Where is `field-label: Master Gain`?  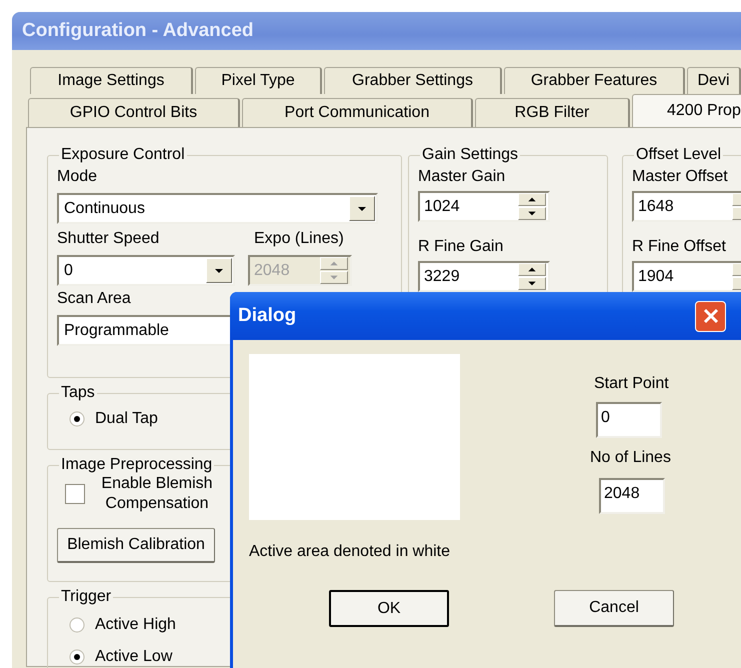 field-label: Master Gain is located at coordinates (462, 177).